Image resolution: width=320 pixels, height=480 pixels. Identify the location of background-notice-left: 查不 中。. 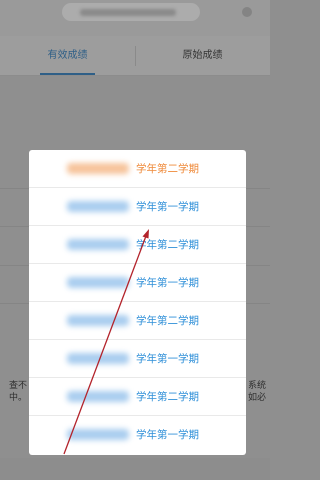
(18, 392).